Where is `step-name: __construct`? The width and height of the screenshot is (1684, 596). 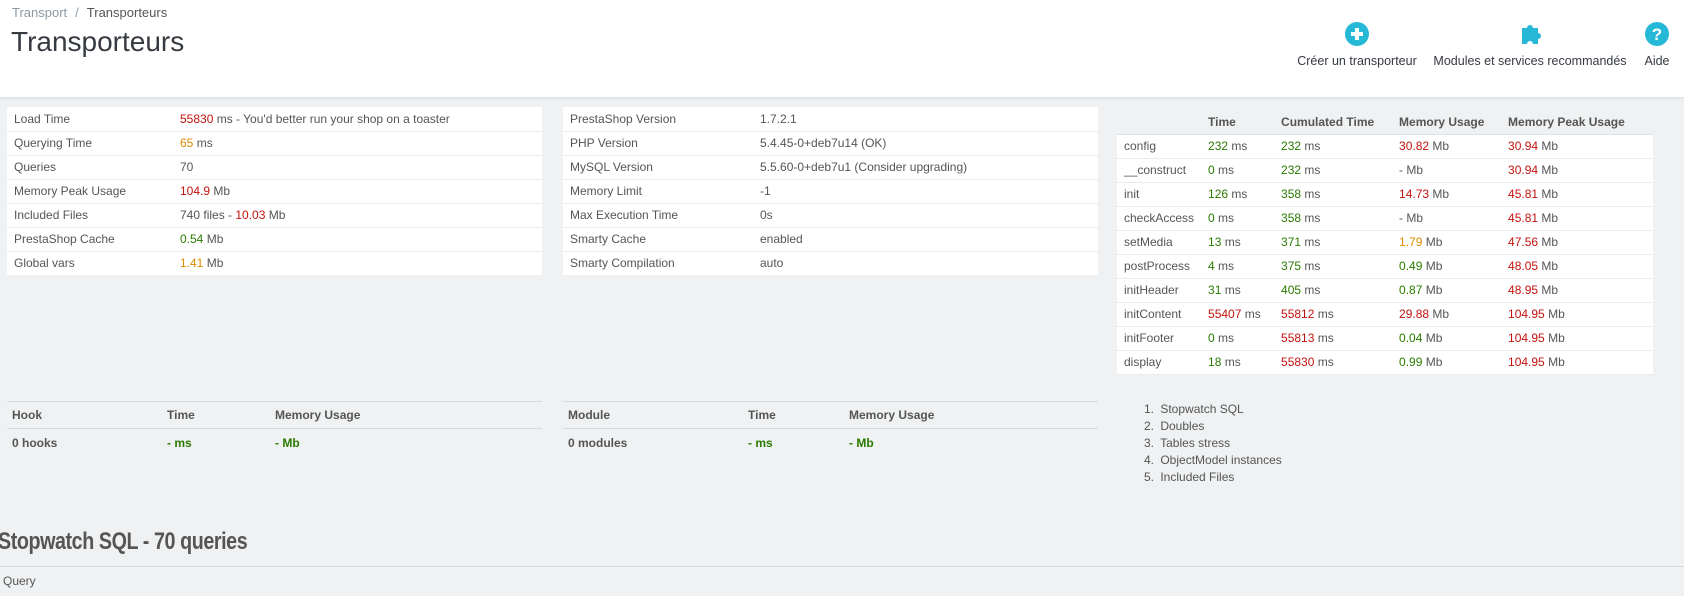
step-name: __construct is located at coordinates (1159, 170).